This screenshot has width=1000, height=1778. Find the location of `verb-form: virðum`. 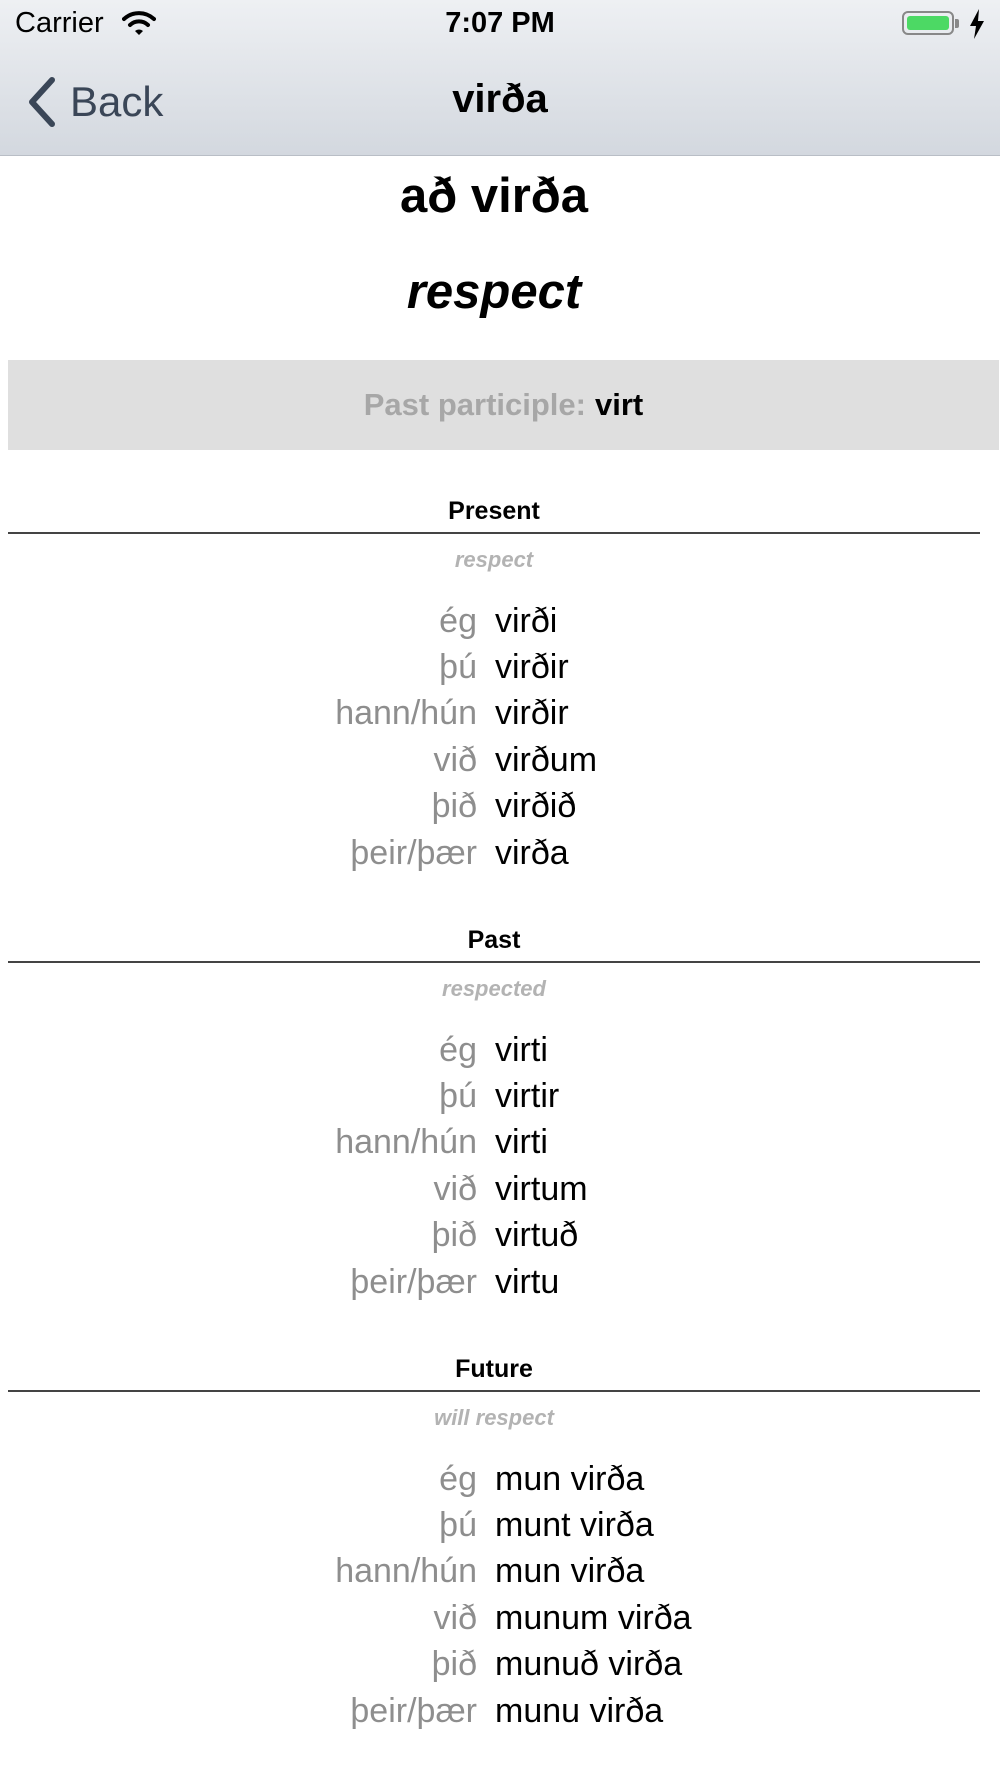

verb-form: virðum is located at coordinates (546, 759).